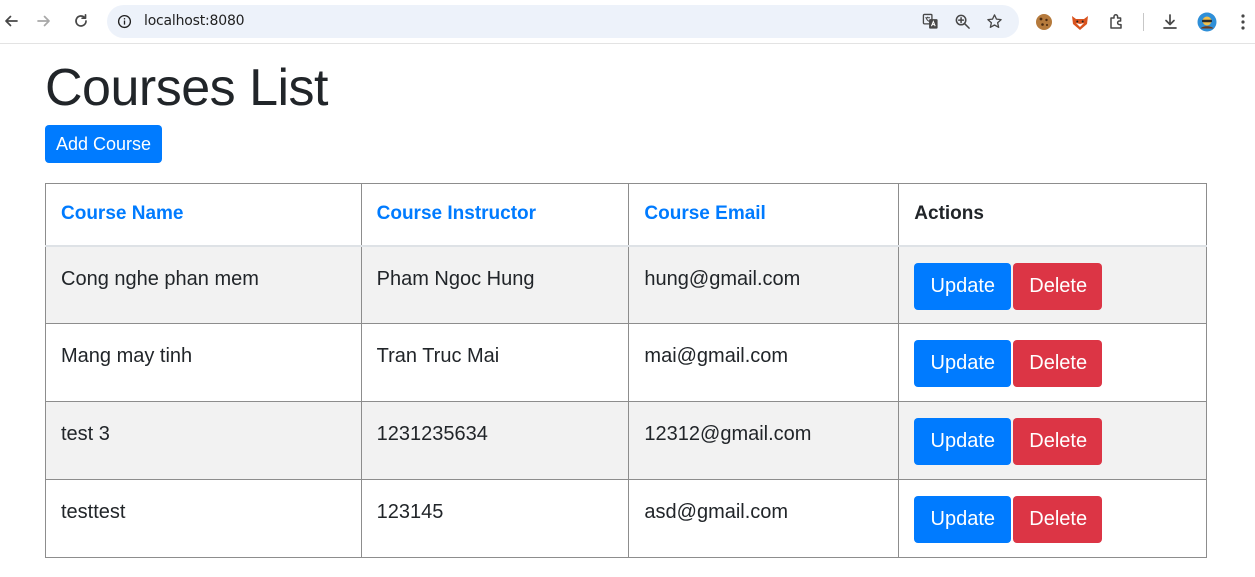 This screenshot has height=577, width=1255. What do you see at coordinates (994, 21) in the screenshot?
I see `bookmark-star-icon` at bounding box center [994, 21].